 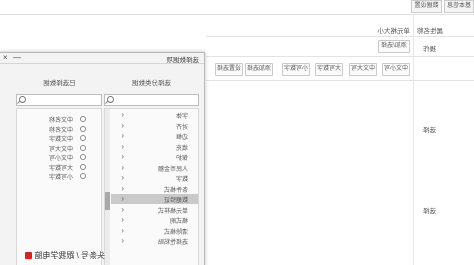 What do you see at coordinates (59, 157) in the screenshot?
I see `selected-list-item: 中文小写` at bounding box center [59, 157].